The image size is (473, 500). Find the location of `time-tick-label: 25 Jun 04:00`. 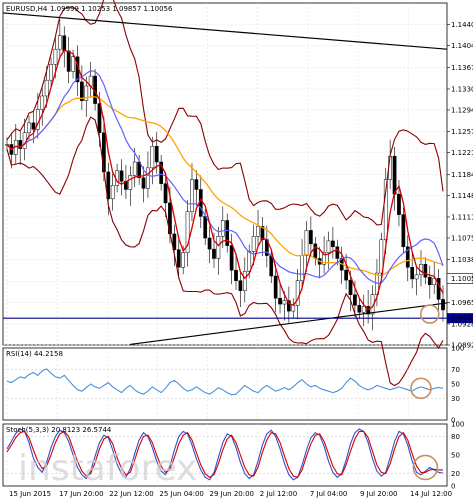

time-tick-label: 25 Jun 04:00 is located at coordinates (181, 494).